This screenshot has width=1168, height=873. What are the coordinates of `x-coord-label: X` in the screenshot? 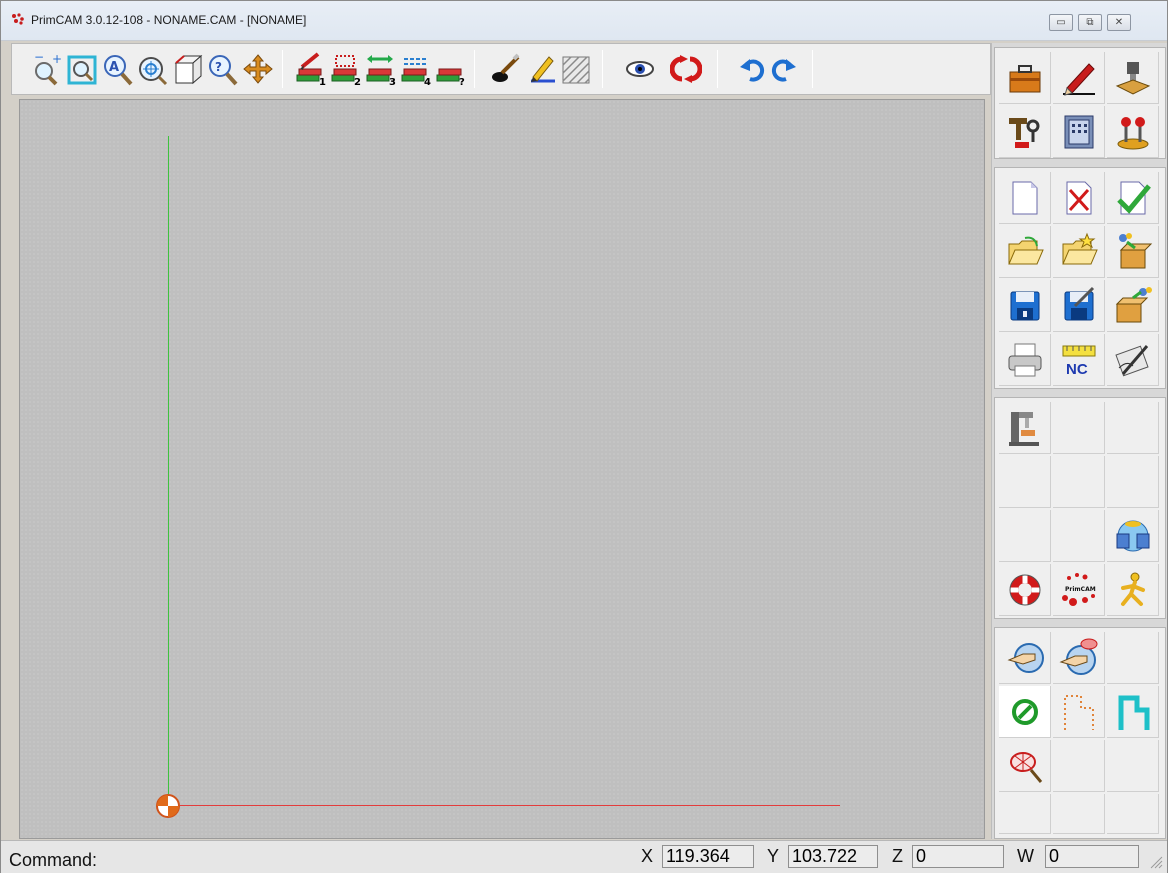 It's located at (647, 856).